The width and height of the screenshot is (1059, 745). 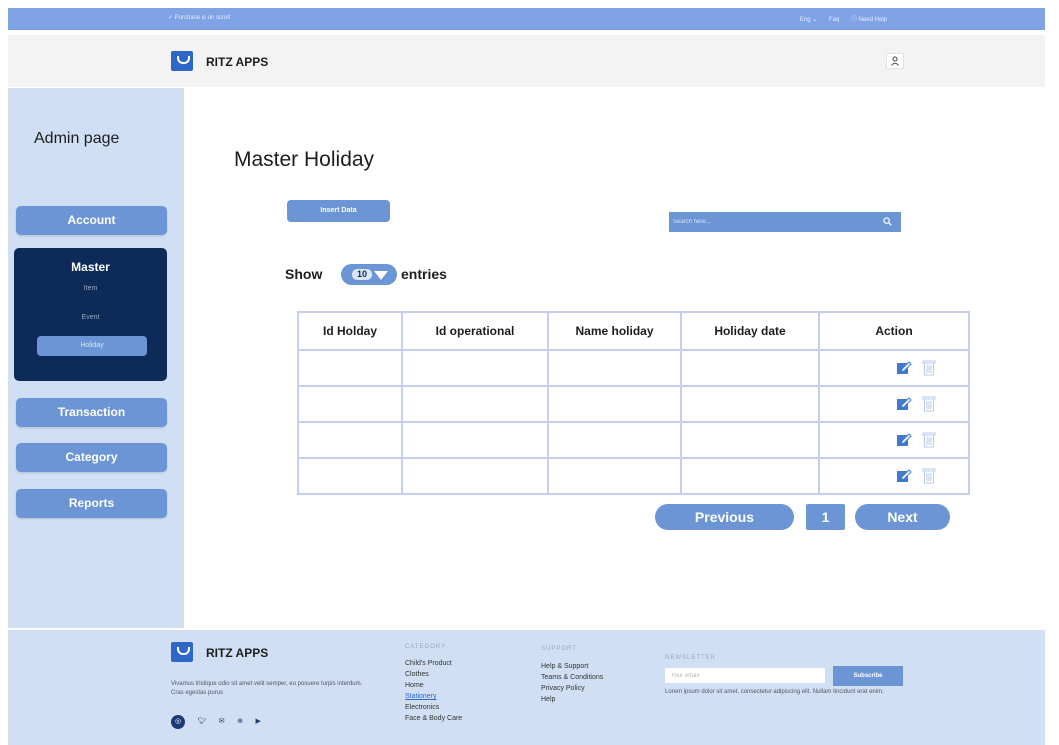 I want to click on footer-link-clothes: Clothes, so click(x=433, y=674).